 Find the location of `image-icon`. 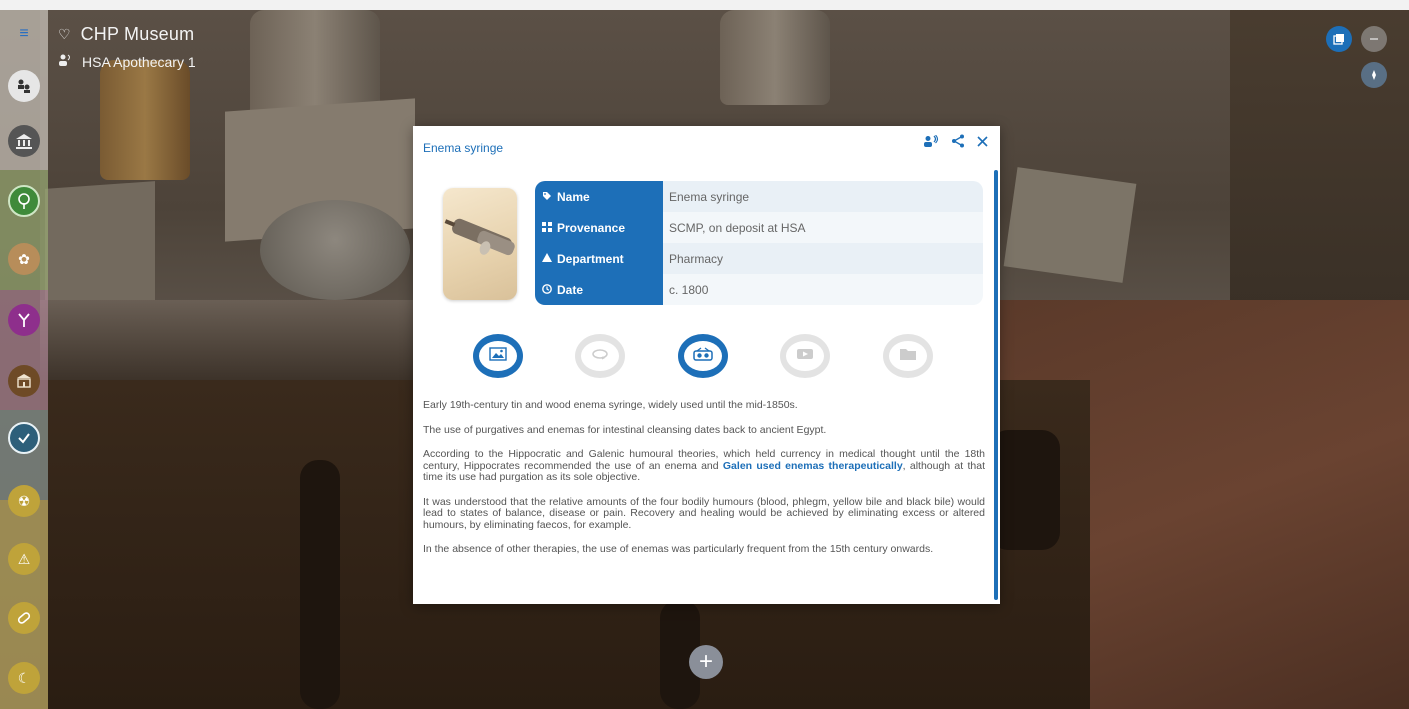

image-icon is located at coordinates (498, 356).